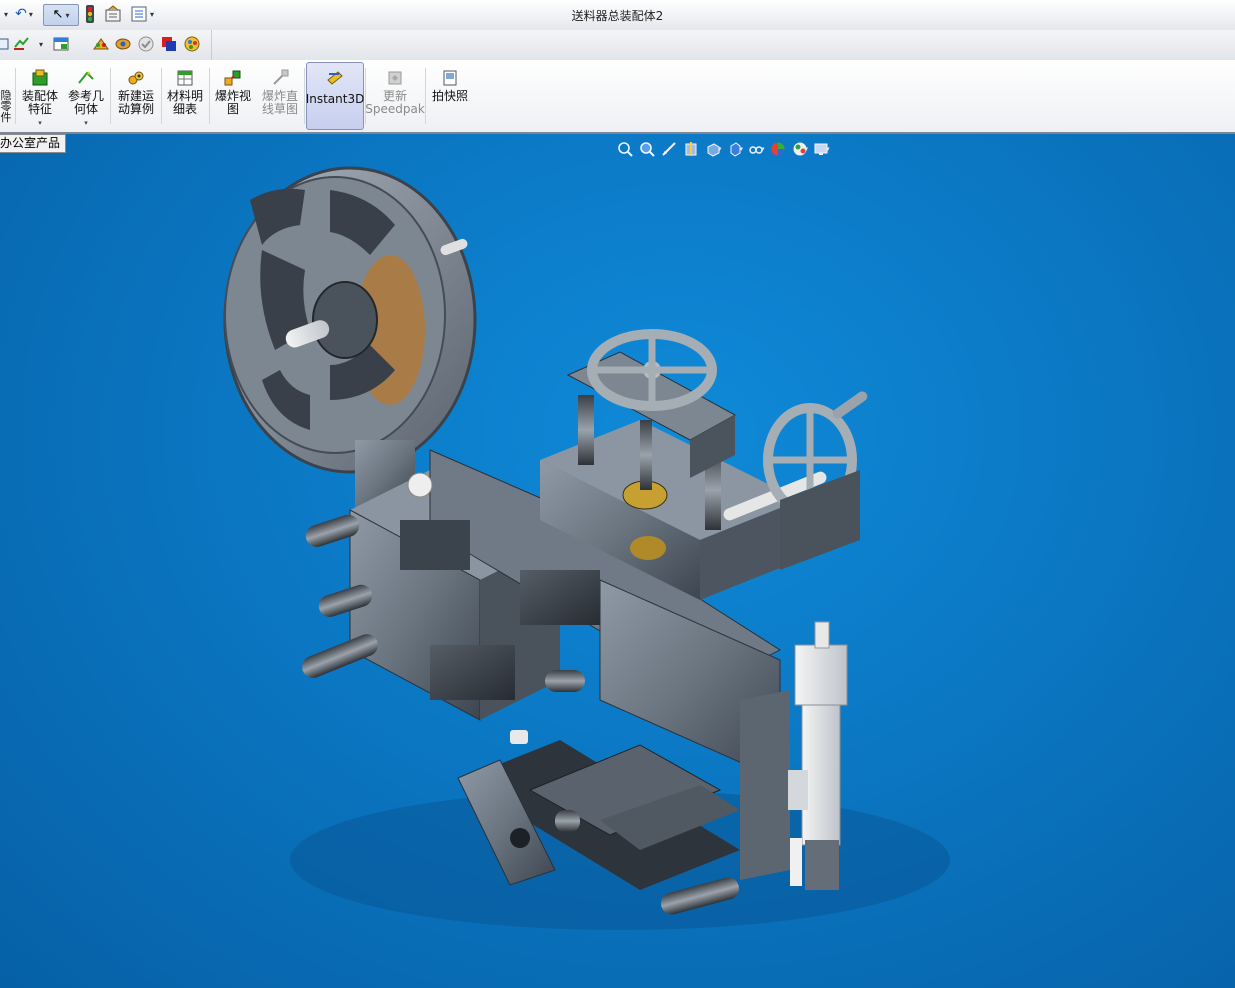 Image resolution: width=1235 pixels, height=988 pixels. I want to click on edit-appearance-icon, so click(778, 149).